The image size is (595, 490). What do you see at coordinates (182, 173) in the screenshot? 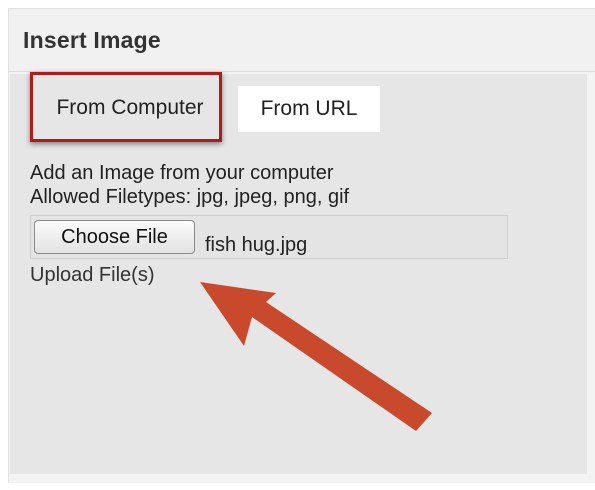
I see `upload-description: Add an Image from your computer` at bounding box center [182, 173].